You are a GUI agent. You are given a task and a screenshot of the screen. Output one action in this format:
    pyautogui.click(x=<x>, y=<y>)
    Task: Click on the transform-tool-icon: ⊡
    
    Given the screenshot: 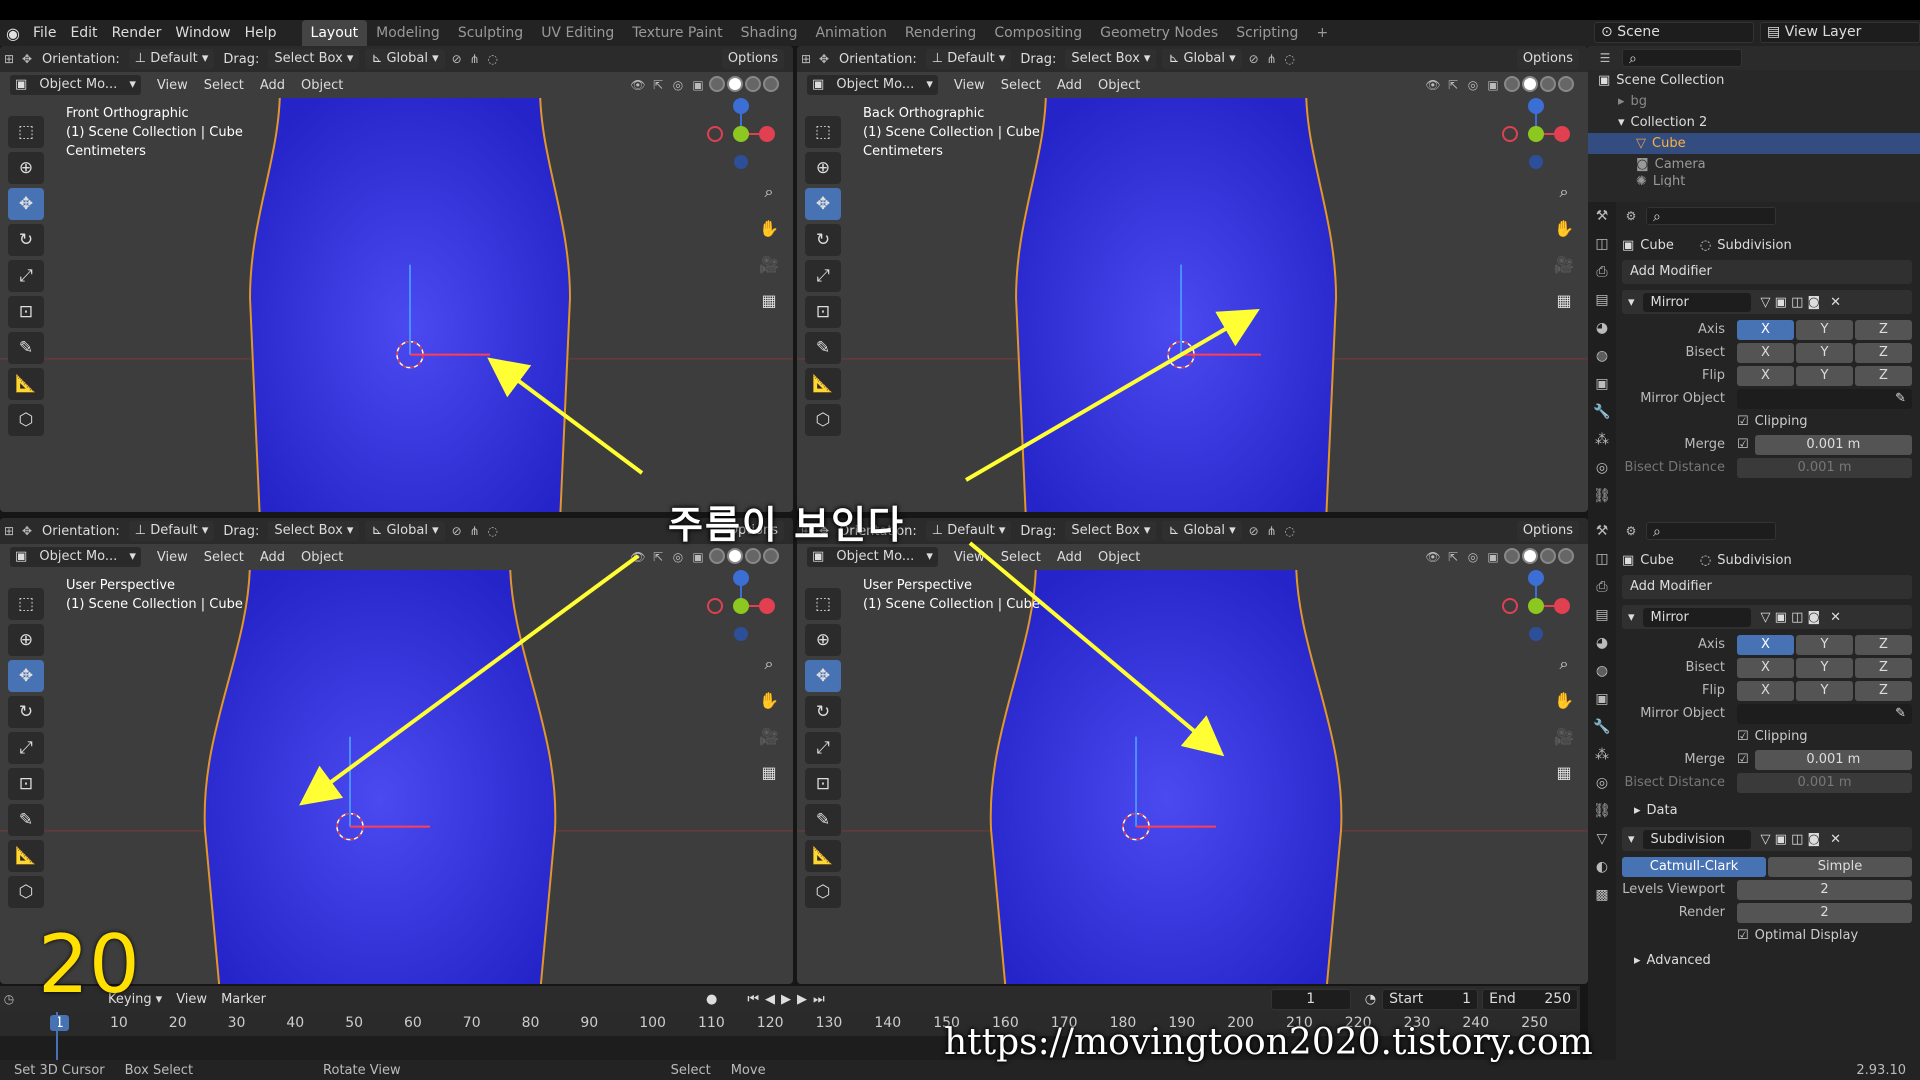 What is the action you would take?
    pyautogui.click(x=823, y=784)
    